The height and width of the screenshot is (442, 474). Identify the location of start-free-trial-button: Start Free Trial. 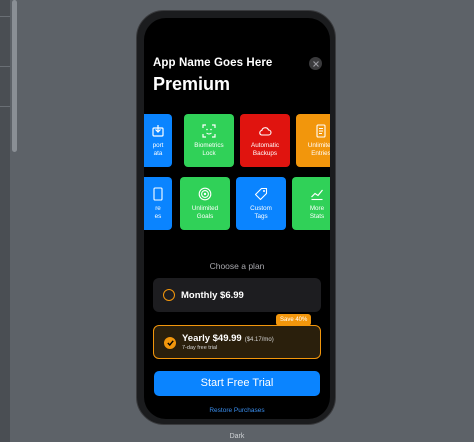
(237, 383).